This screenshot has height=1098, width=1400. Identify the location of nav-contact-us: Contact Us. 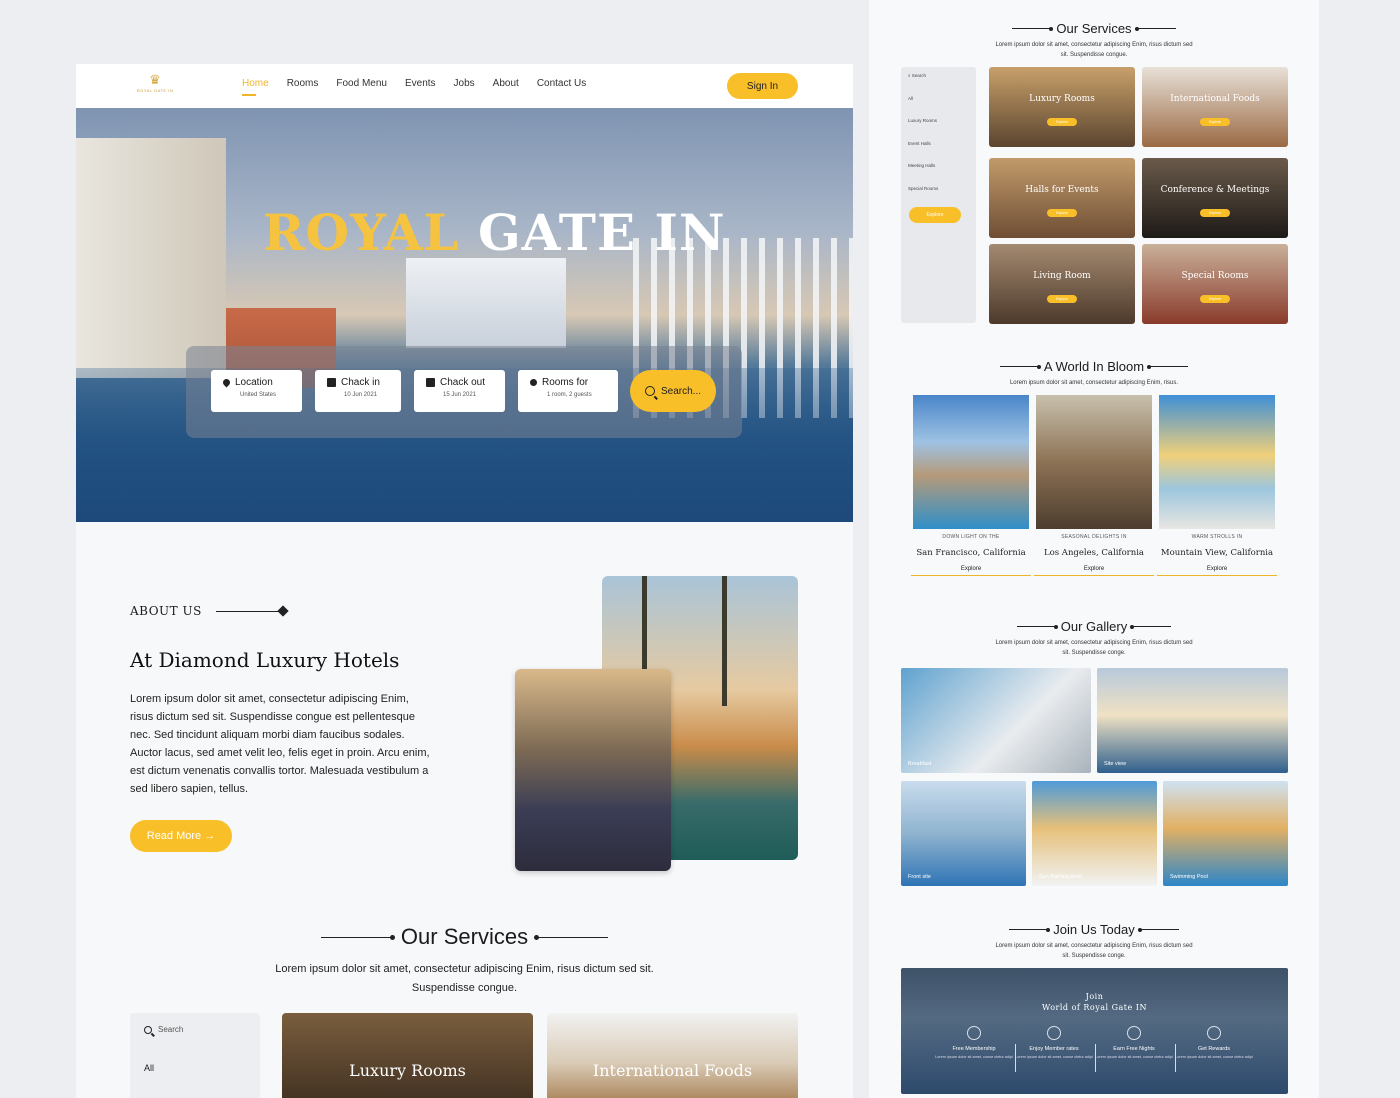
(561, 85).